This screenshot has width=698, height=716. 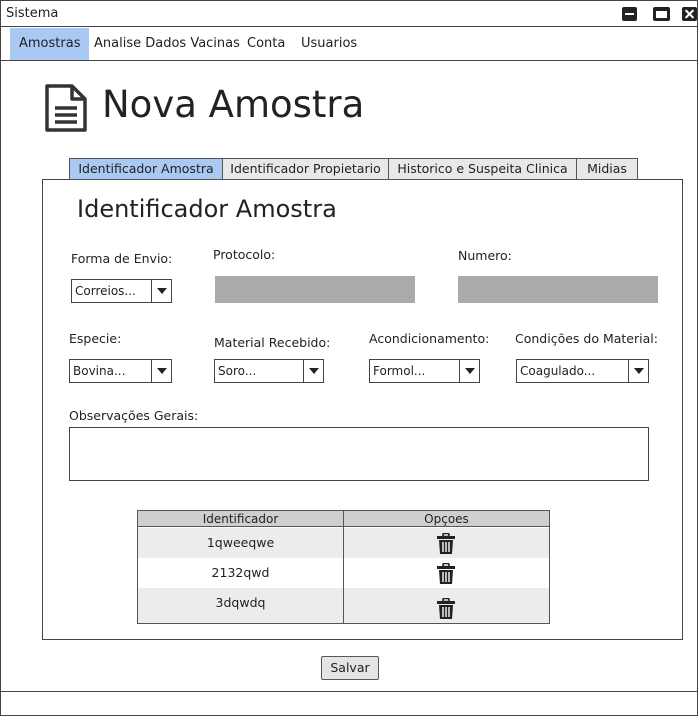 What do you see at coordinates (50, 44) in the screenshot?
I see `menu-item-amostras: Amostras` at bounding box center [50, 44].